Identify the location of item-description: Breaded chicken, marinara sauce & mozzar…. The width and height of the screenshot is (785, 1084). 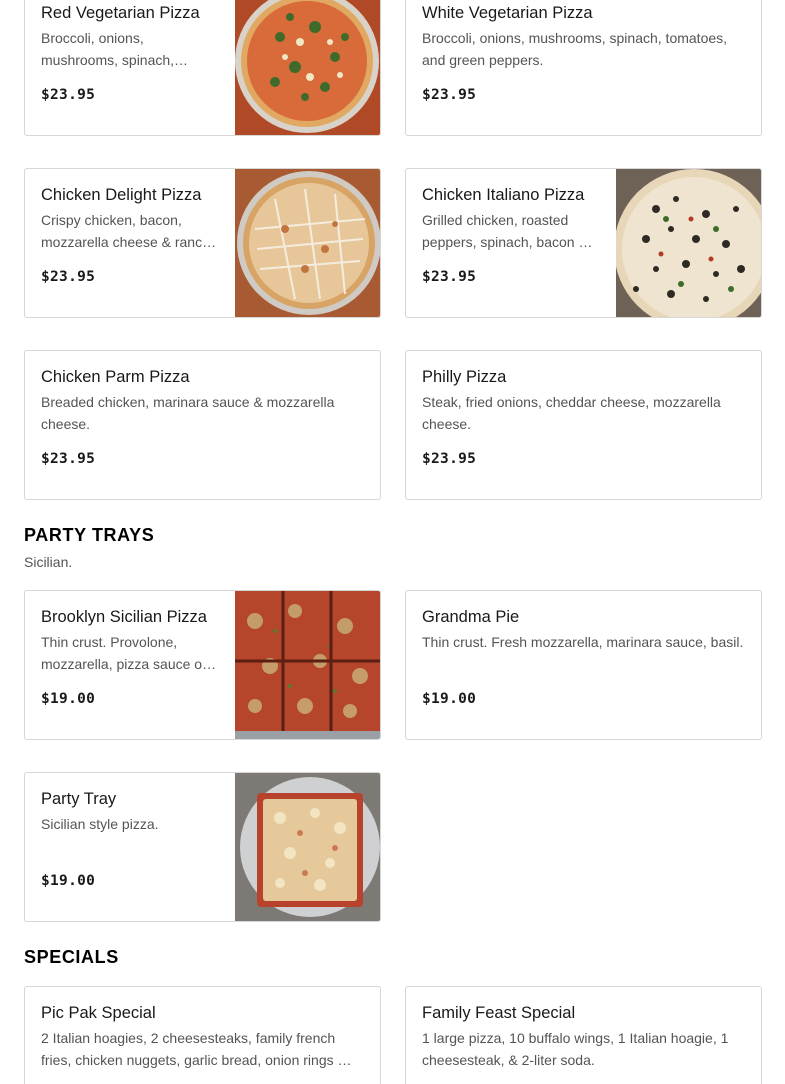
(188, 413).